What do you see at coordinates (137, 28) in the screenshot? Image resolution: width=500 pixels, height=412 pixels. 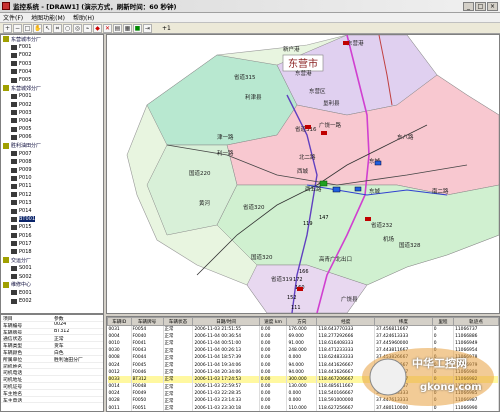 I see `green-icon: ■` at bounding box center [137, 28].